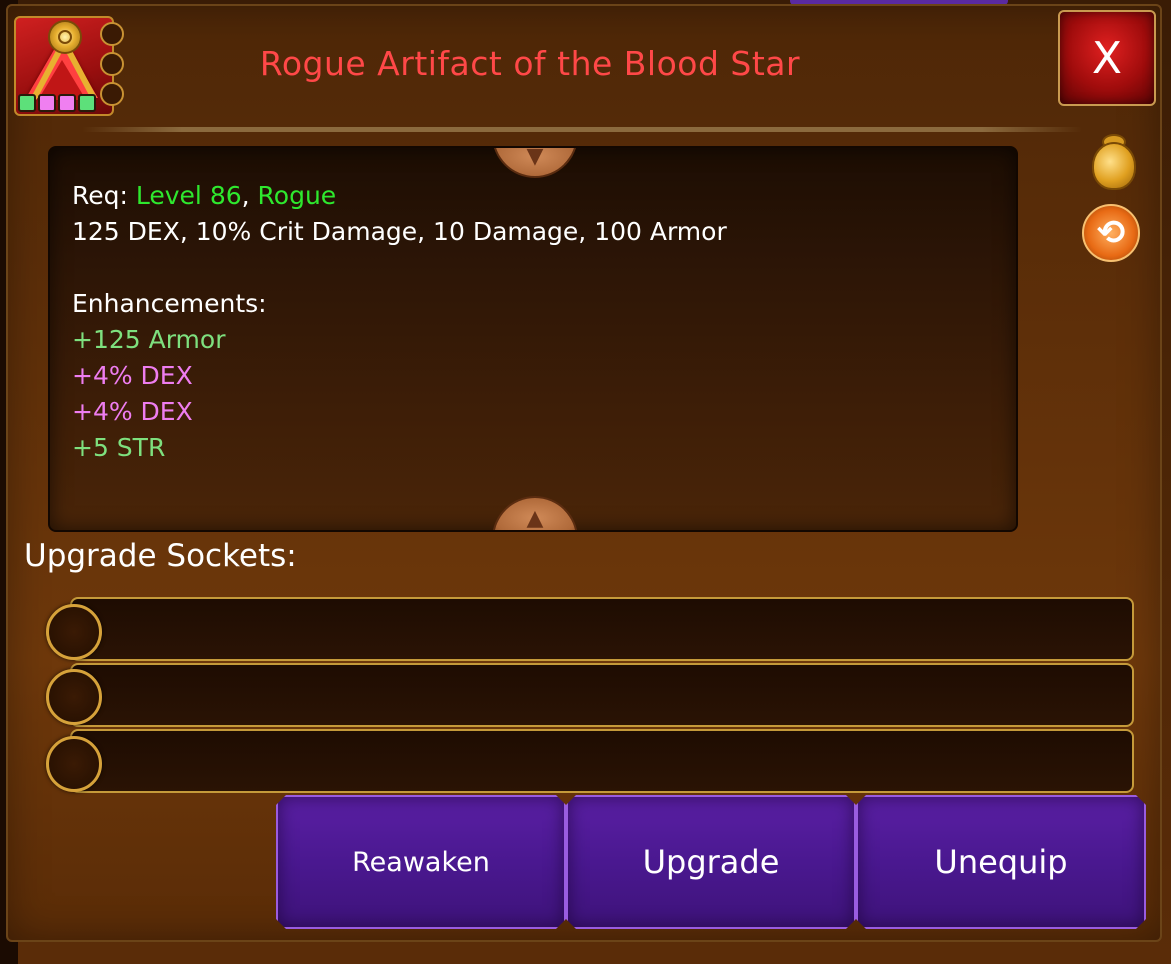 The width and height of the screenshot is (1171, 964). What do you see at coordinates (149, 339) in the screenshot?
I see `enhancement-line: +125 Armor` at bounding box center [149, 339].